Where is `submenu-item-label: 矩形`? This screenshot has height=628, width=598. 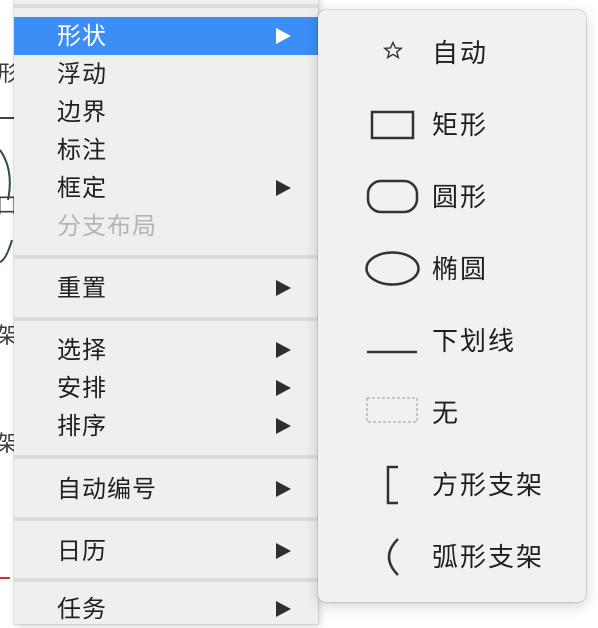
submenu-item-label: 矩形 is located at coordinates (460, 126).